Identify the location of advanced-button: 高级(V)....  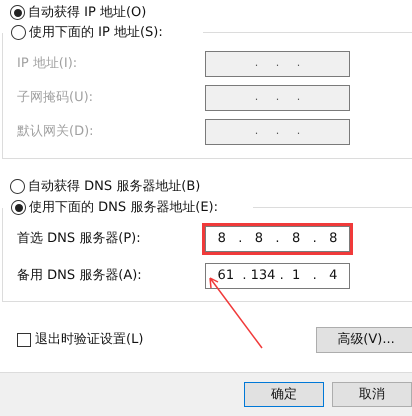
(364, 340).